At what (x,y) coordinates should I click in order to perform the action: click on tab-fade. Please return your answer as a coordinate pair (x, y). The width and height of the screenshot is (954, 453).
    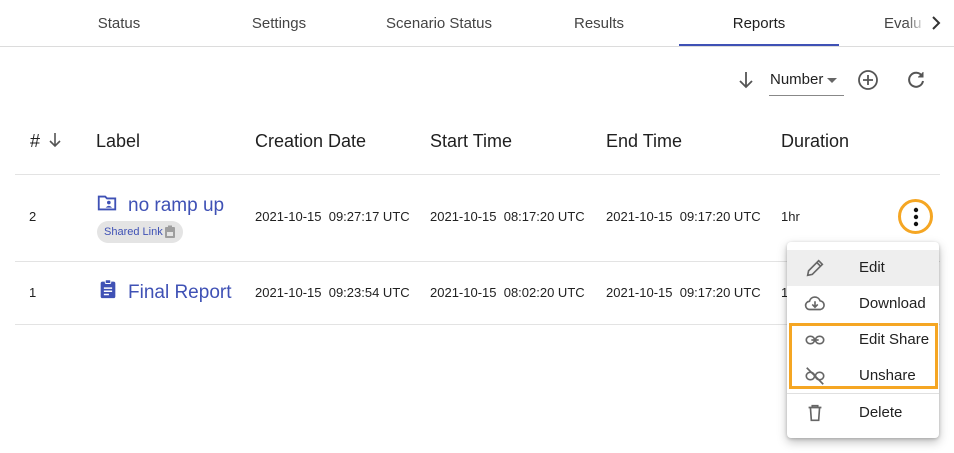
    Looking at the image, I should click on (916, 23).